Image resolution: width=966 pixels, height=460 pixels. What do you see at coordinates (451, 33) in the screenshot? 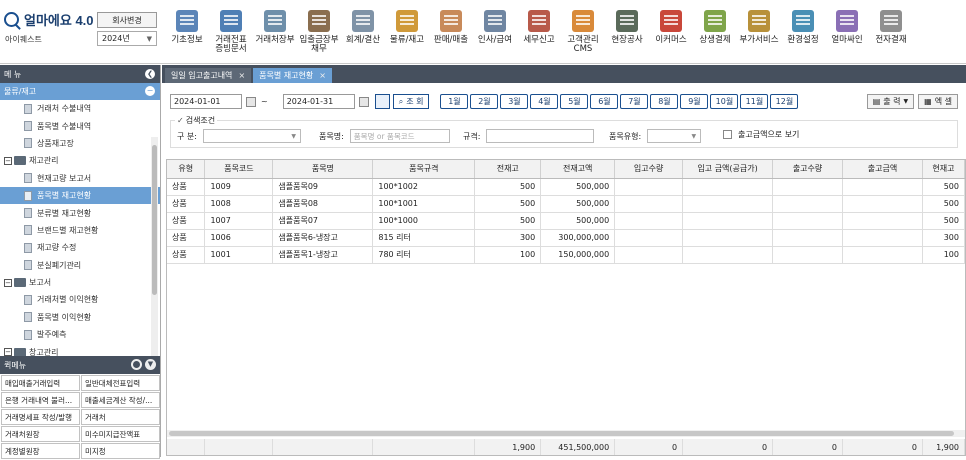
I see `top-menu-item: 판매/매출` at bounding box center [451, 33].